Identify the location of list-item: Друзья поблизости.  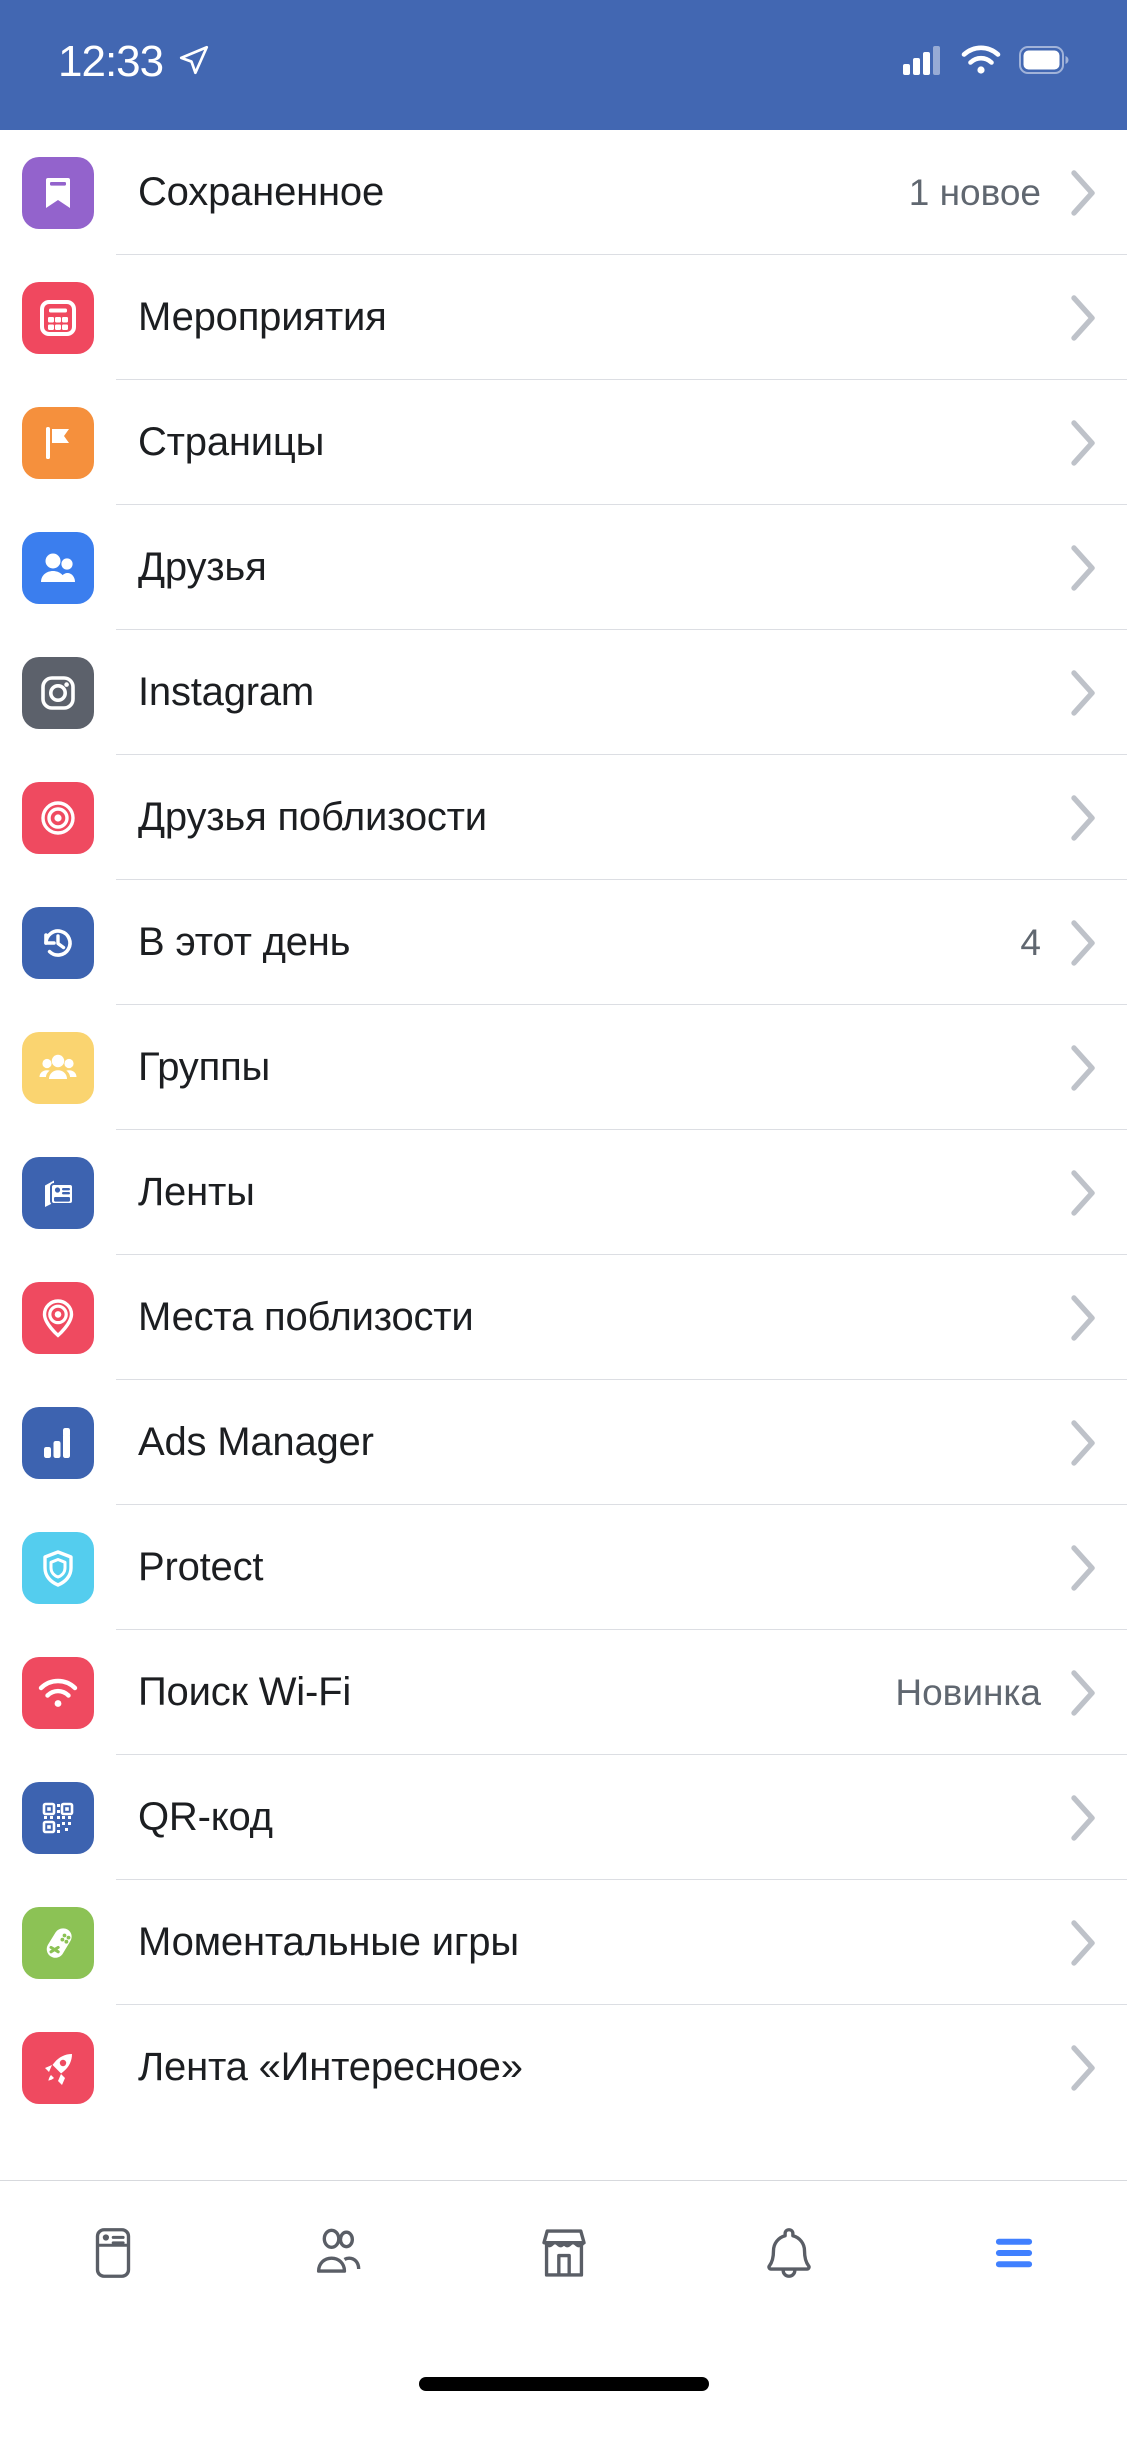
(563, 817).